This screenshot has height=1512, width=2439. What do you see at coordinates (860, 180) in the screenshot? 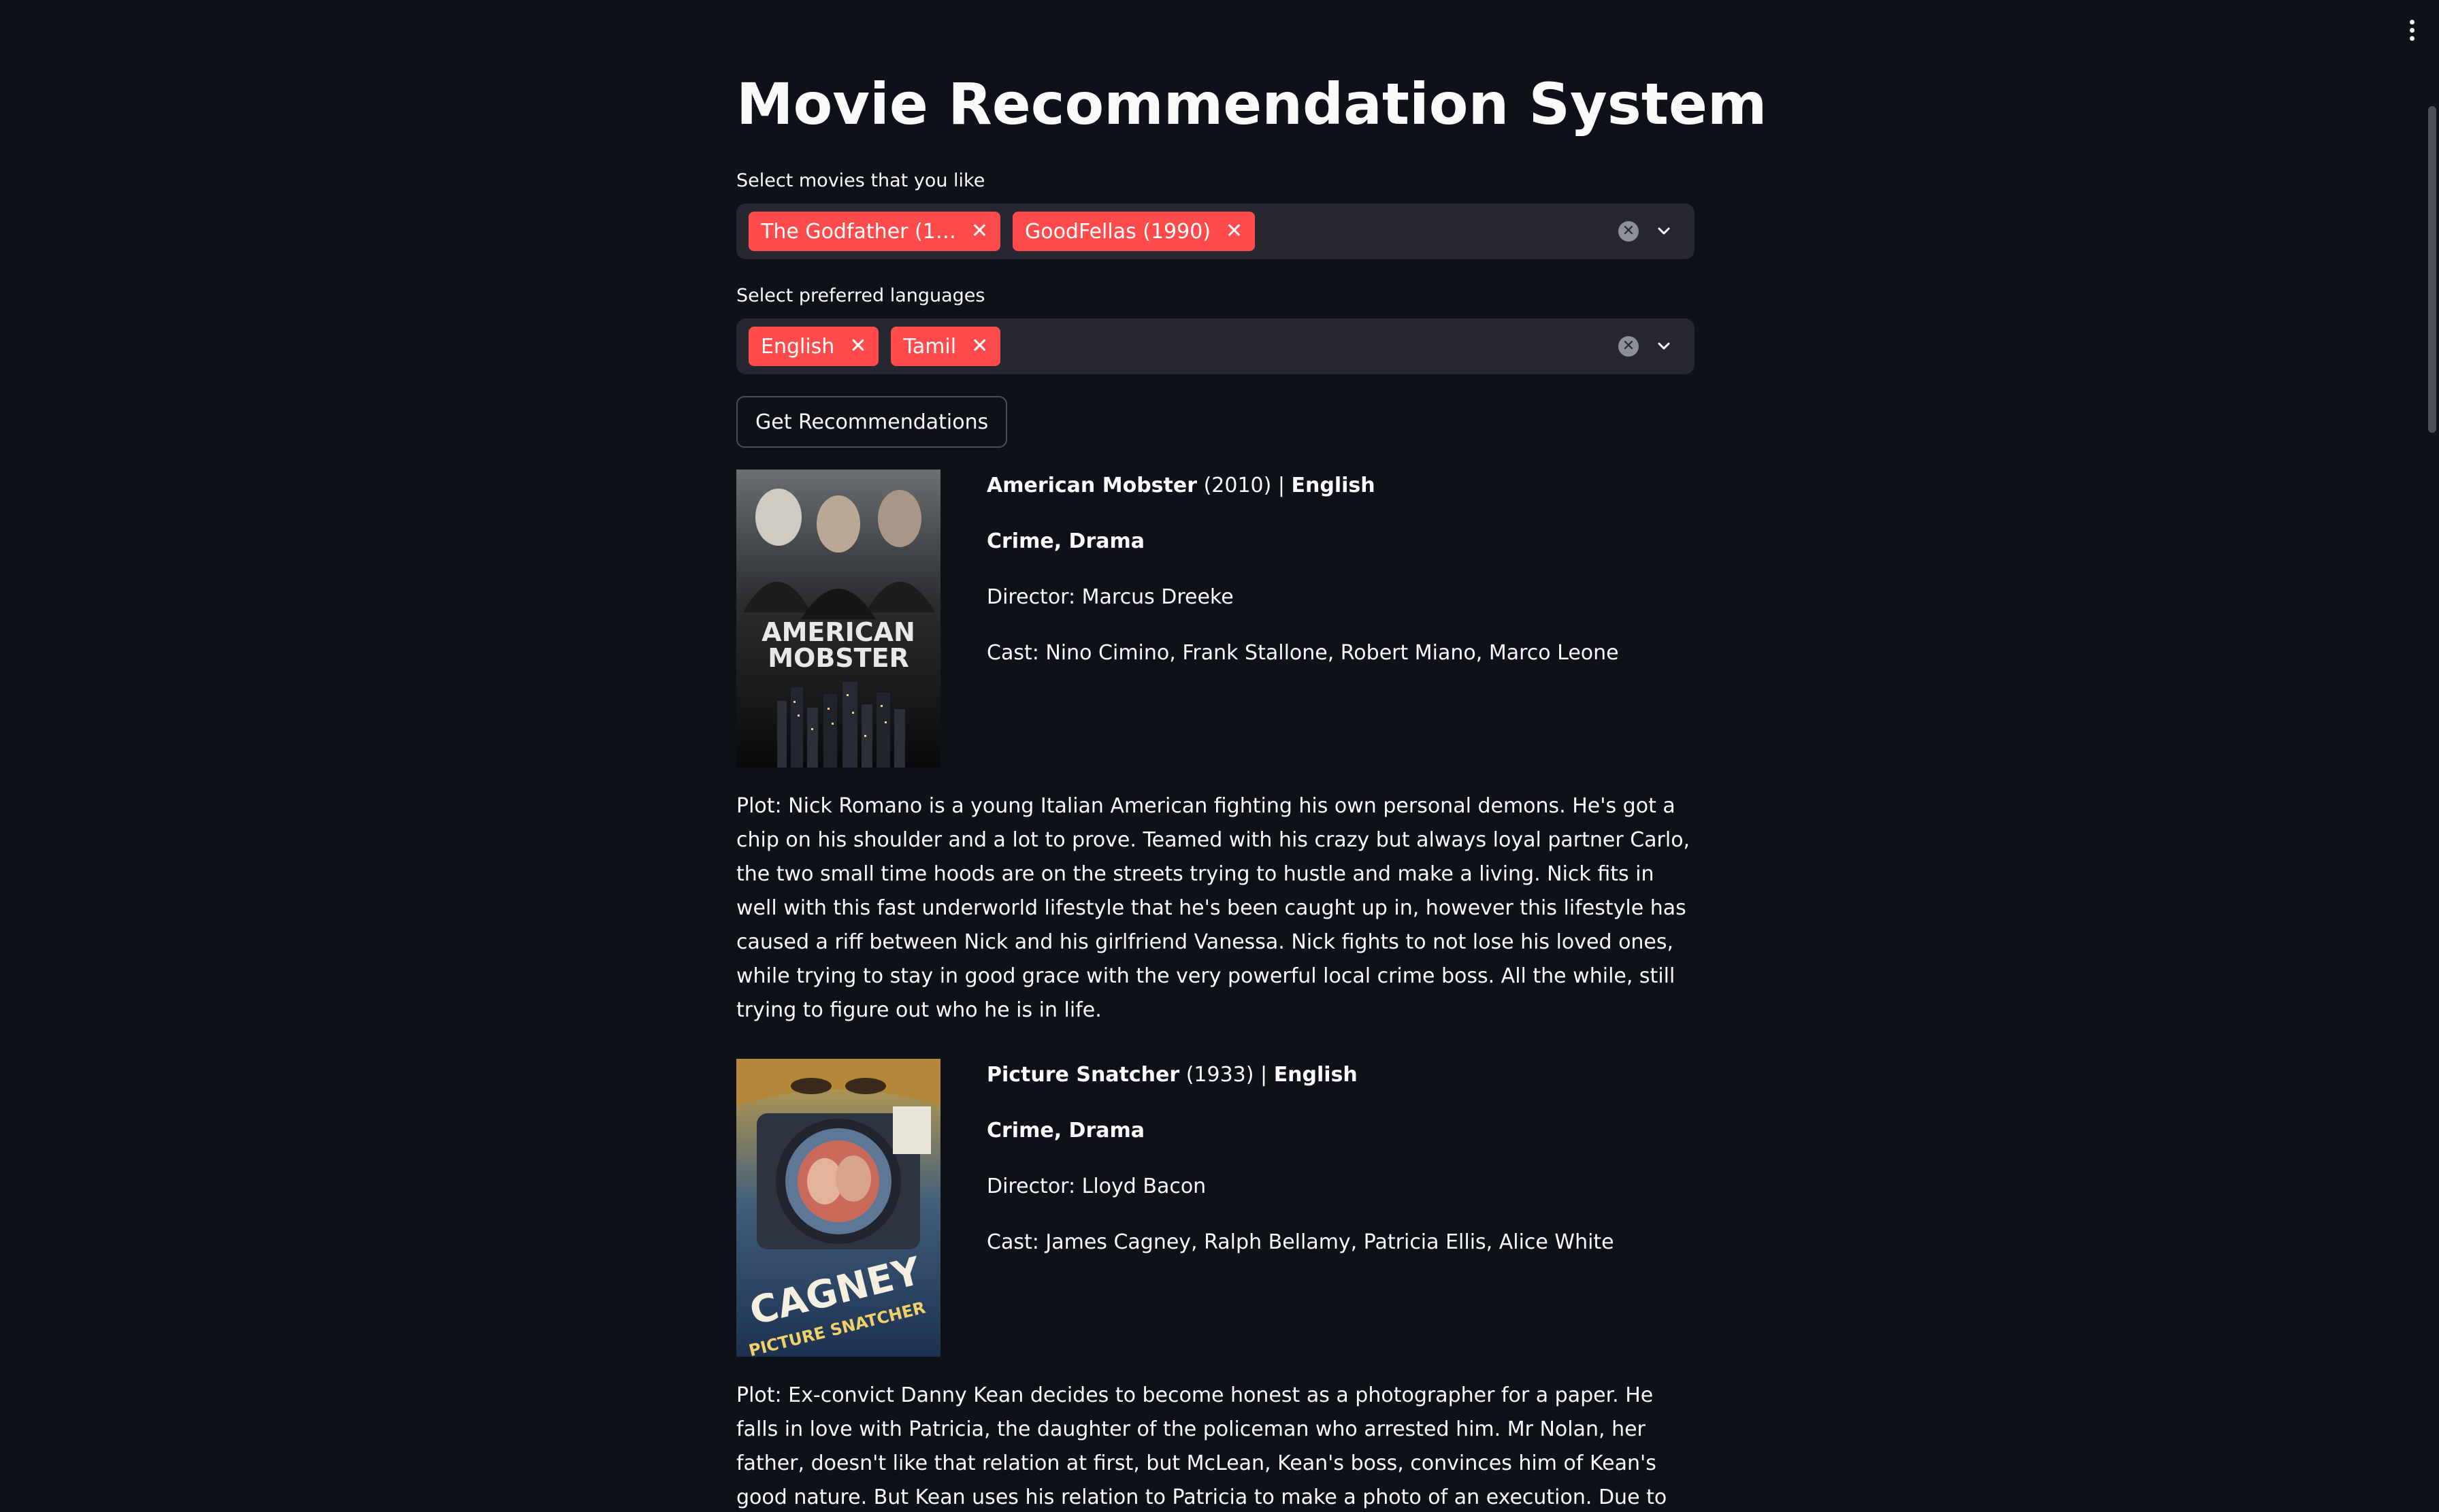
I see `movies-select-label: Select movies that you like` at bounding box center [860, 180].